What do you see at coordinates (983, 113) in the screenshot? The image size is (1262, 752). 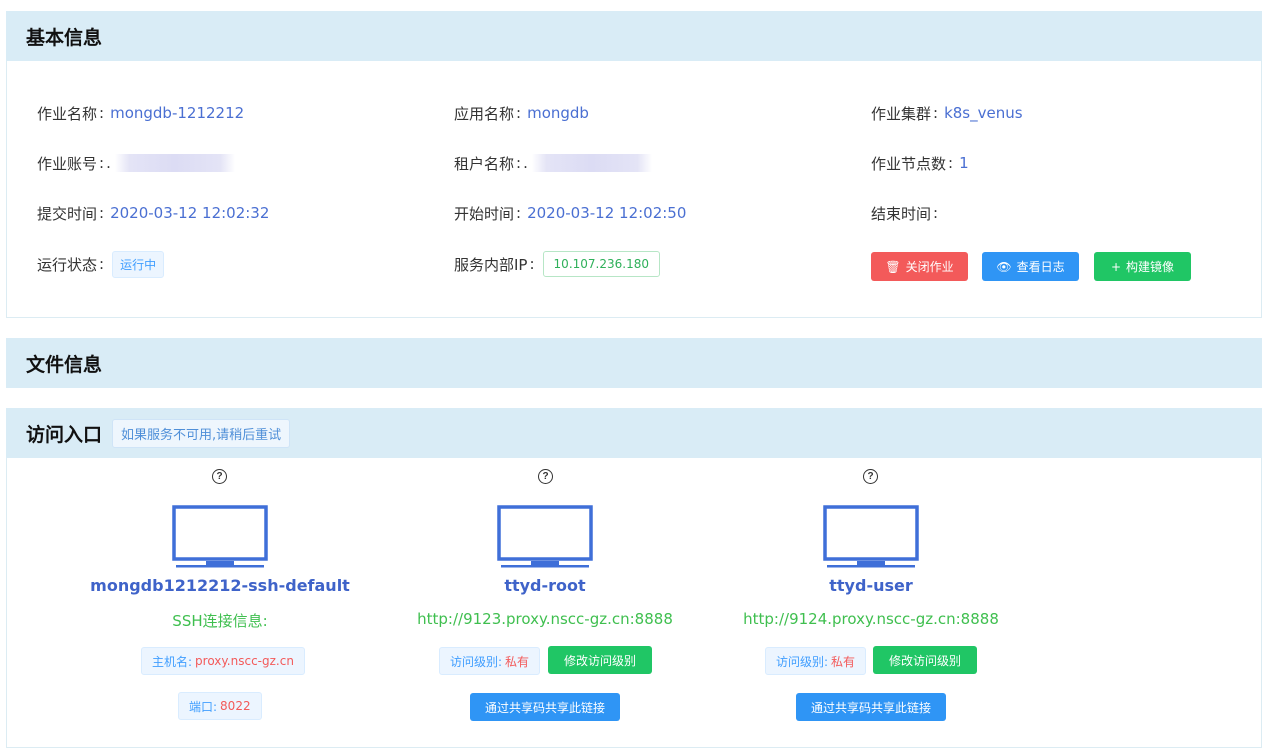 I see `cluster-value: k8s_venus` at bounding box center [983, 113].